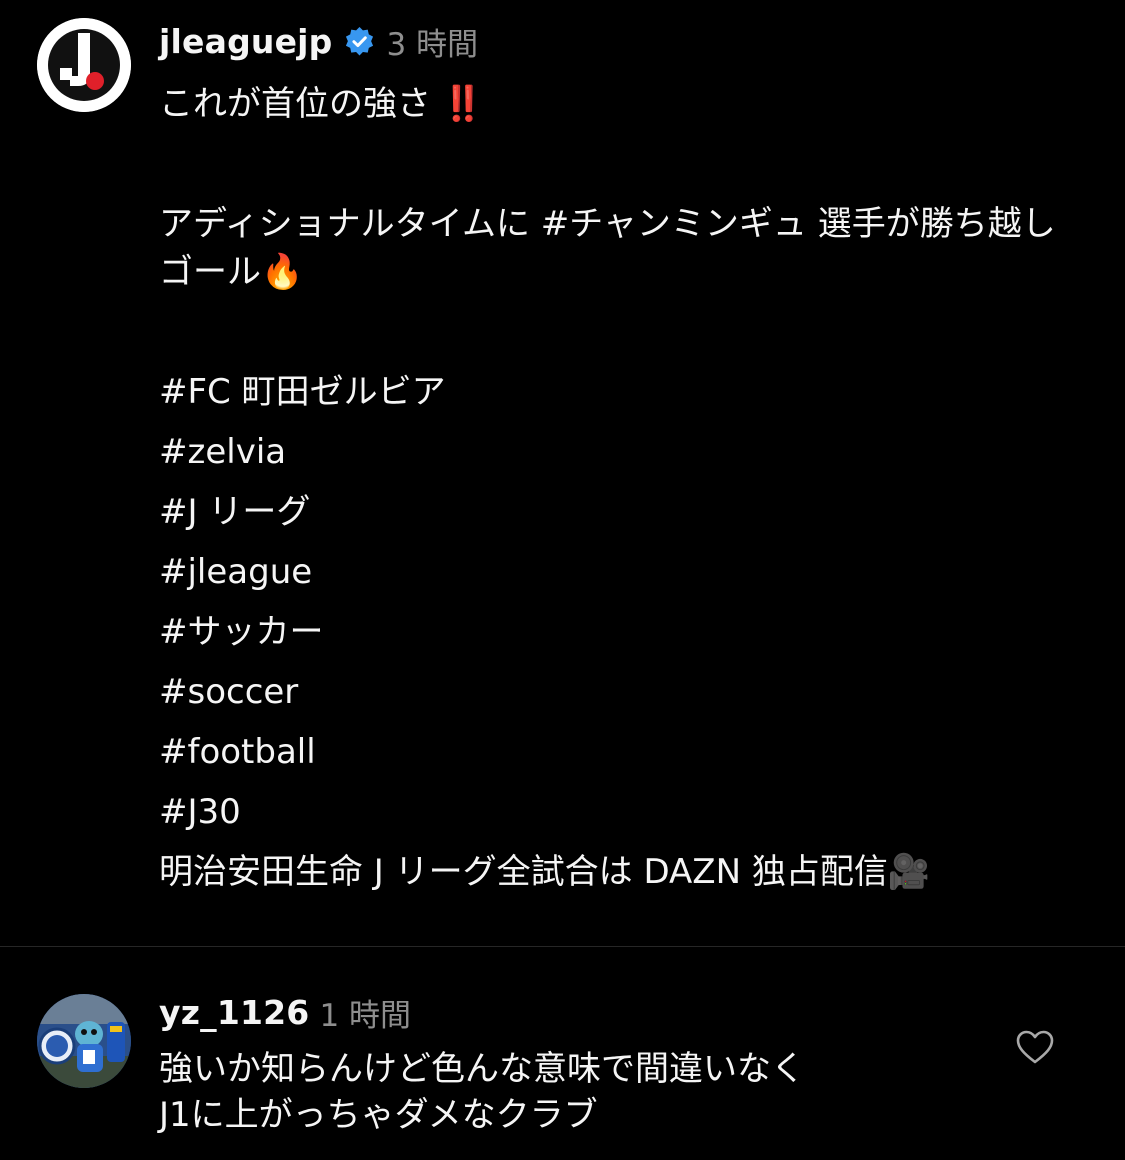 The width and height of the screenshot is (1125, 1160). What do you see at coordinates (378, 1115) in the screenshot?
I see `comment-line: J1に上がっちゃダメなクラブ` at bounding box center [378, 1115].